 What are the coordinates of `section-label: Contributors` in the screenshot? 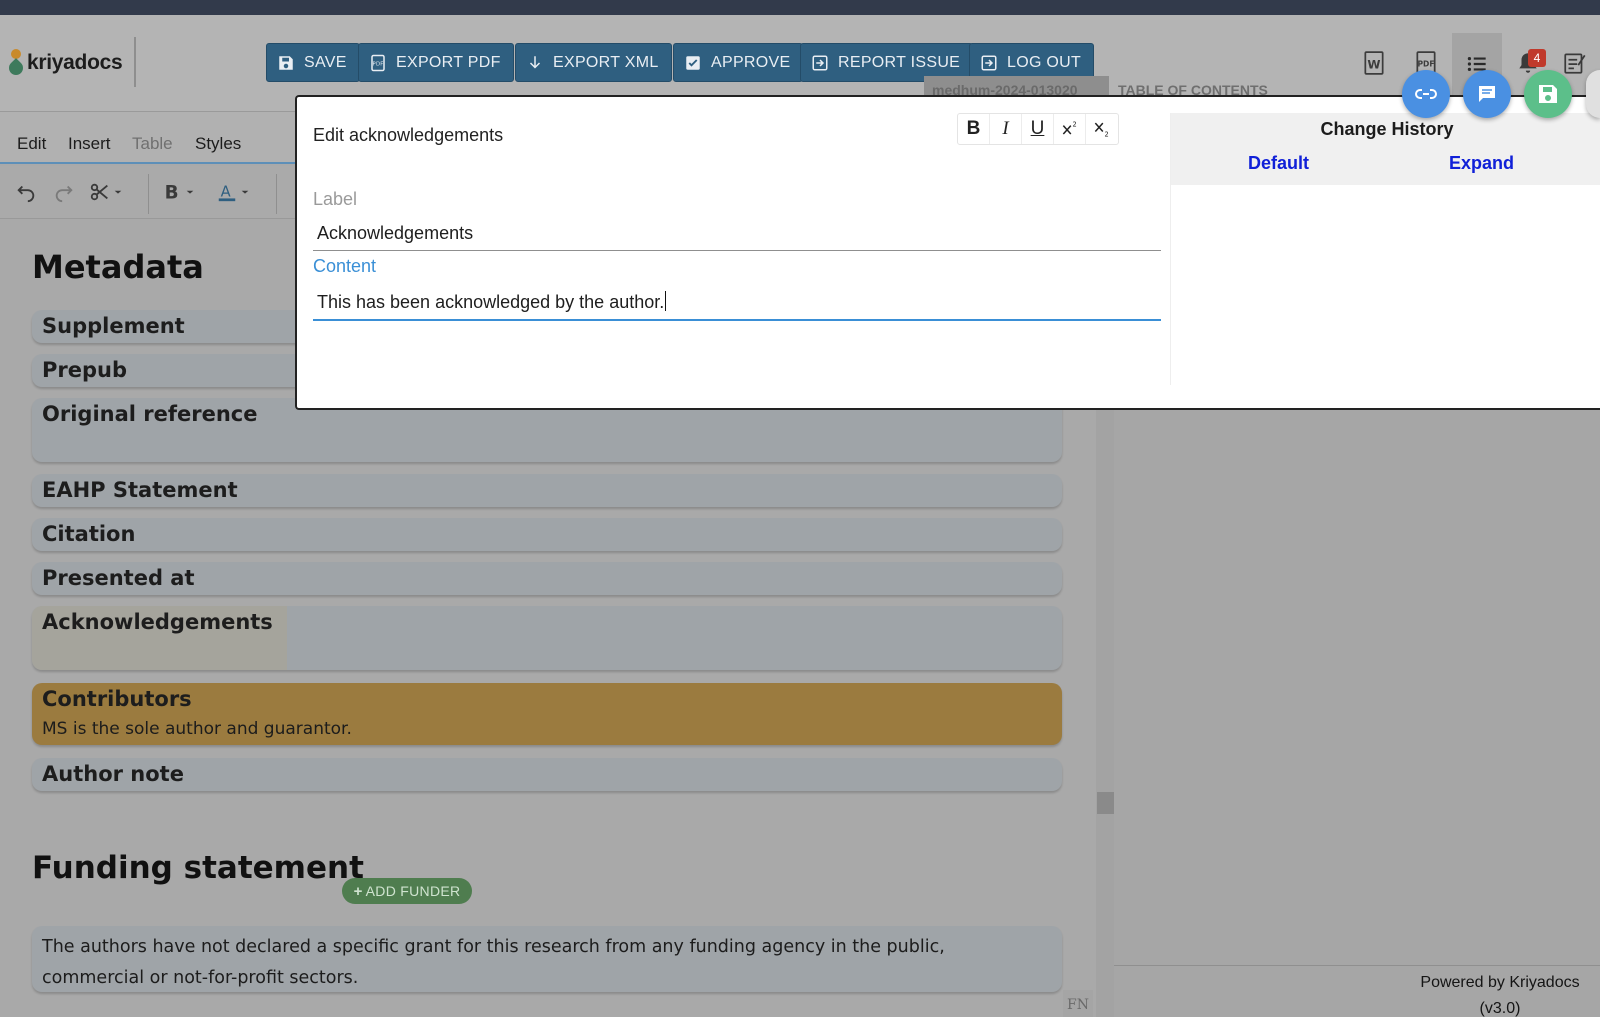 It's located at (117, 699).